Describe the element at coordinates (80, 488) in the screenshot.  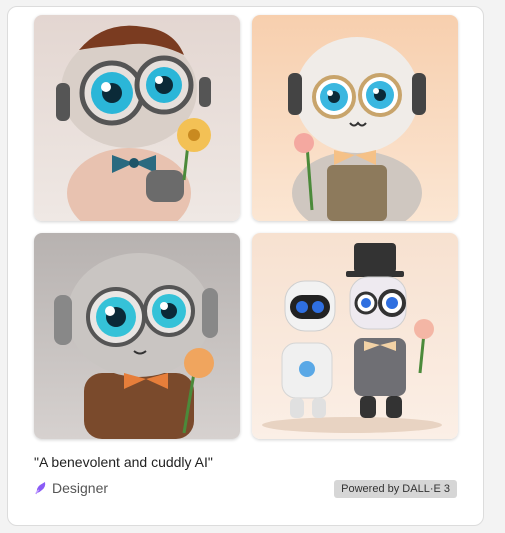
I see `designer-label: Designer` at that location.